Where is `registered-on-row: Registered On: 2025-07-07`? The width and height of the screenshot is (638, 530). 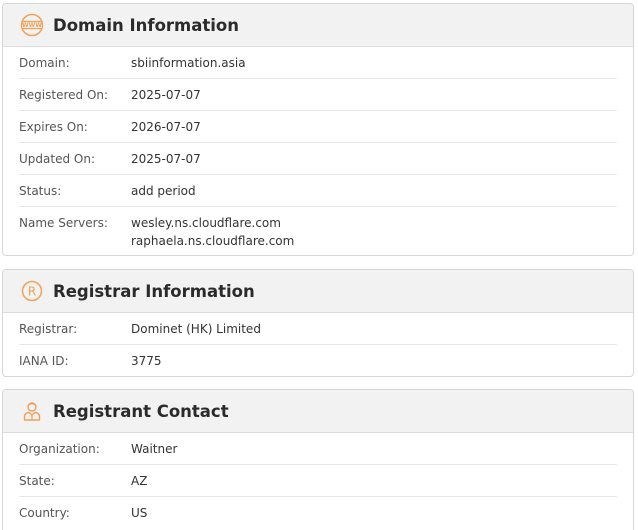 registered-on-row: Registered On: 2025-07-07 is located at coordinates (318, 95).